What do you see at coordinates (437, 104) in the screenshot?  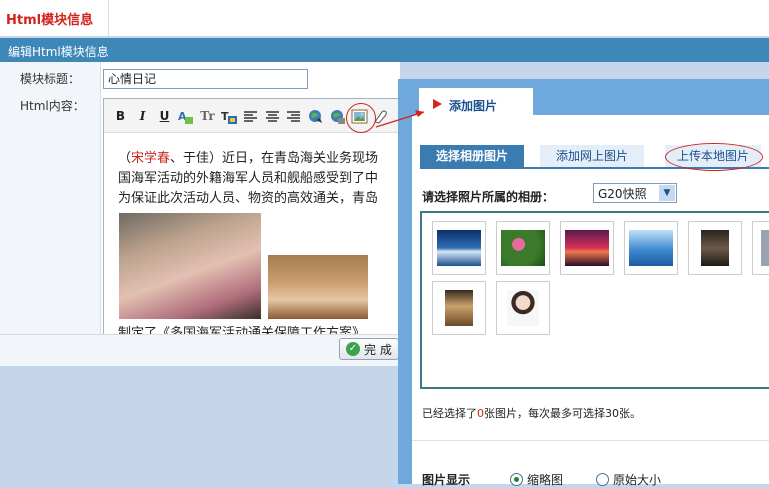 I see `arrow-icon` at bounding box center [437, 104].